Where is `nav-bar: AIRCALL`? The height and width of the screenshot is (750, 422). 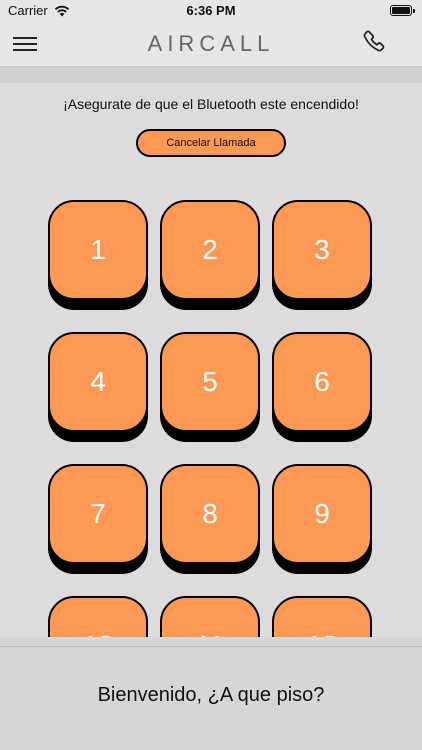
nav-bar: AIRCALL is located at coordinates (211, 44).